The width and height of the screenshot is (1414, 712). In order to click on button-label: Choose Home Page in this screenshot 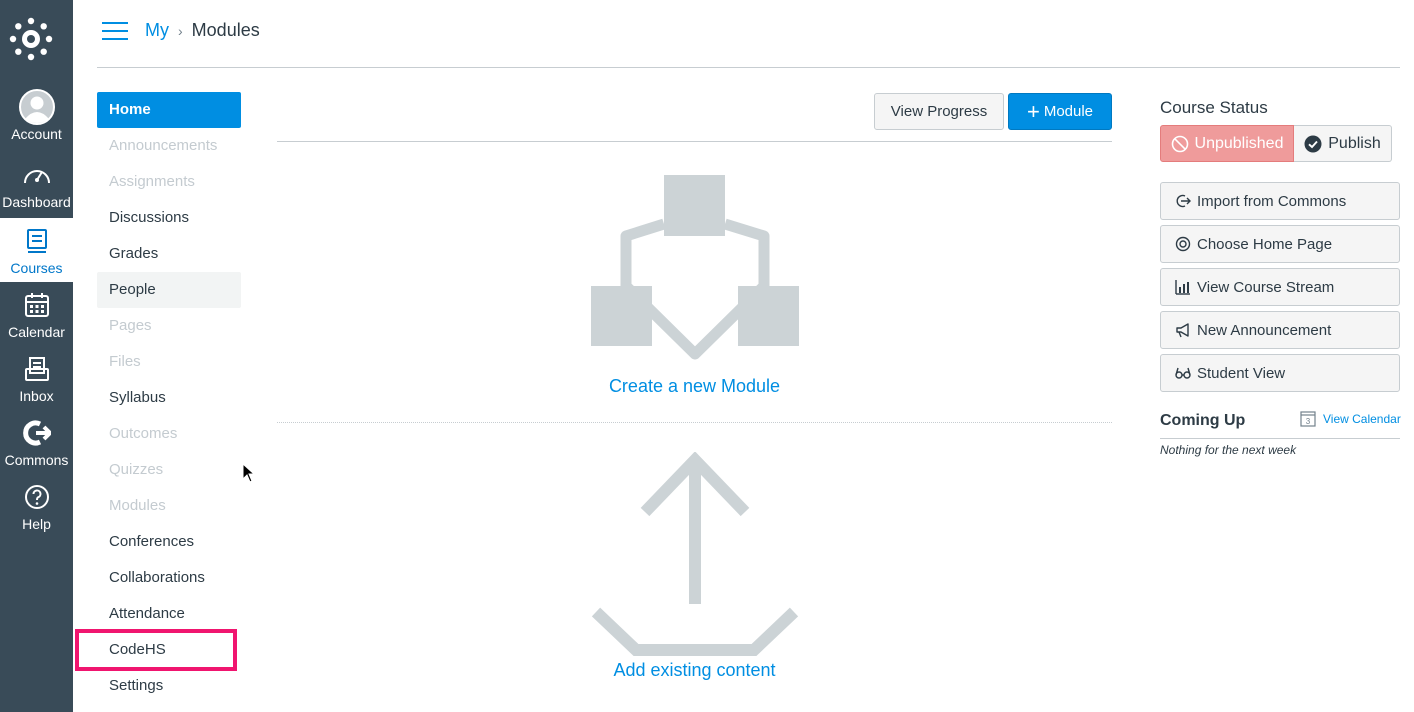, I will do `click(1265, 244)`.